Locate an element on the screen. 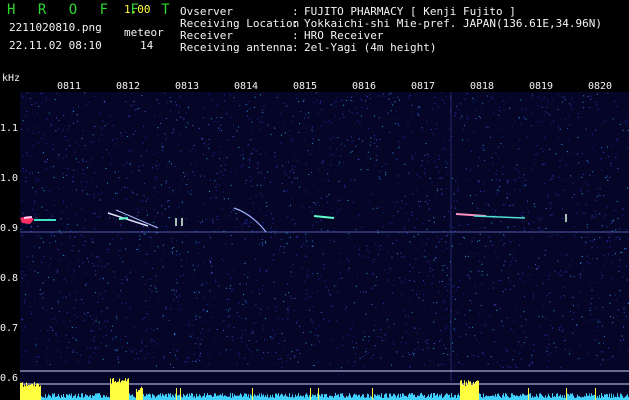 Image resolution: width=629 pixels, height=400 pixels. x-tick-label: 0814 is located at coordinates (246, 86).